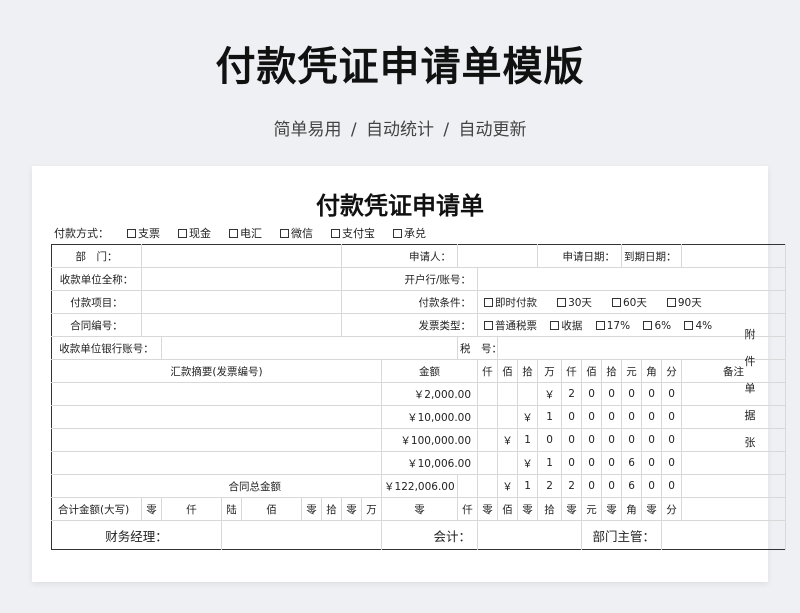  What do you see at coordinates (96, 279) in the screenshot?
I see `payee-label: 收款单位全称：` at bounding box center [96, 279].